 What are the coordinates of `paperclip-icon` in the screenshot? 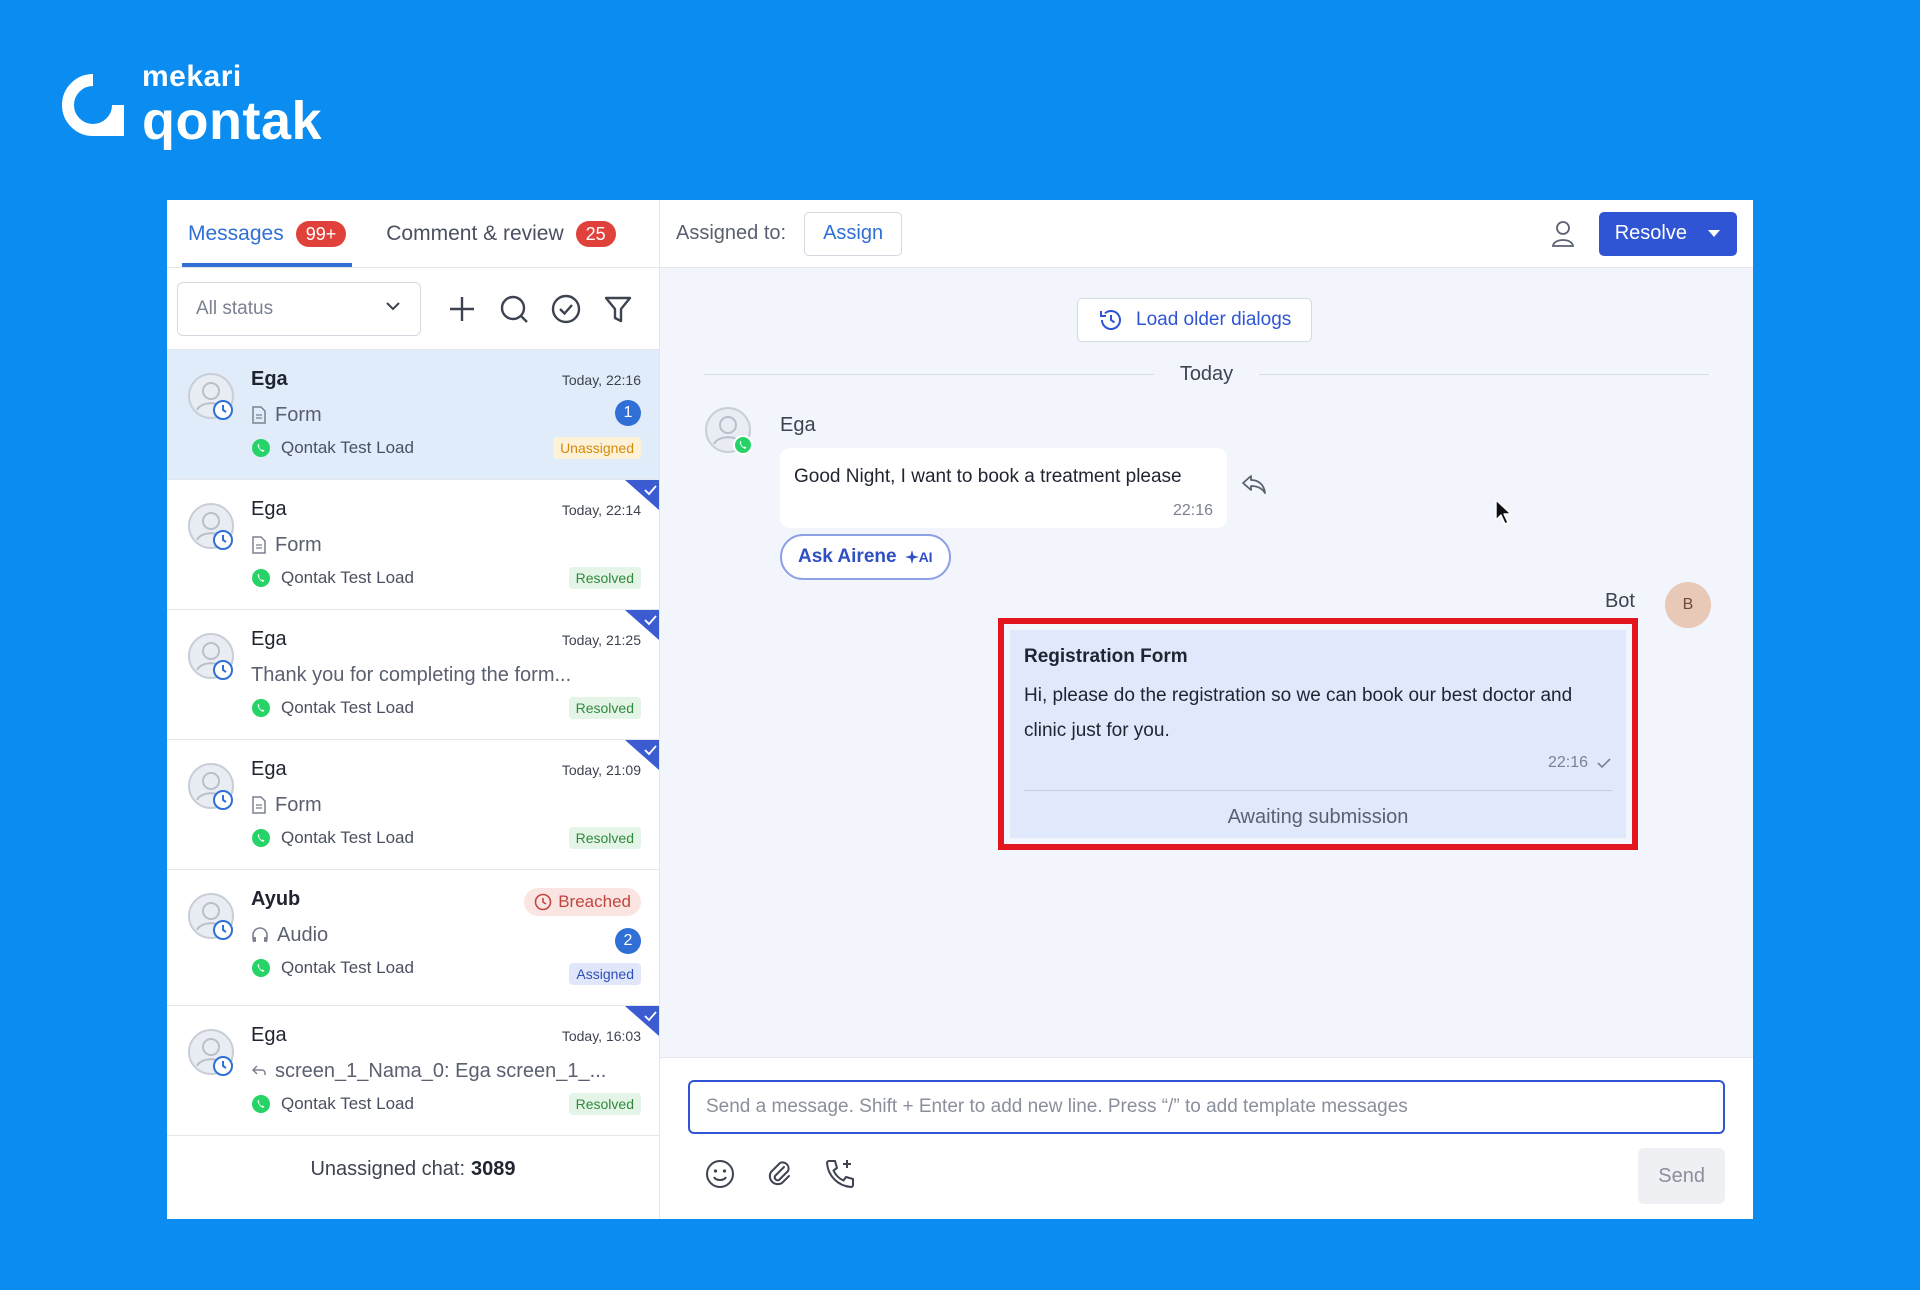 It's located at (779, 1173).